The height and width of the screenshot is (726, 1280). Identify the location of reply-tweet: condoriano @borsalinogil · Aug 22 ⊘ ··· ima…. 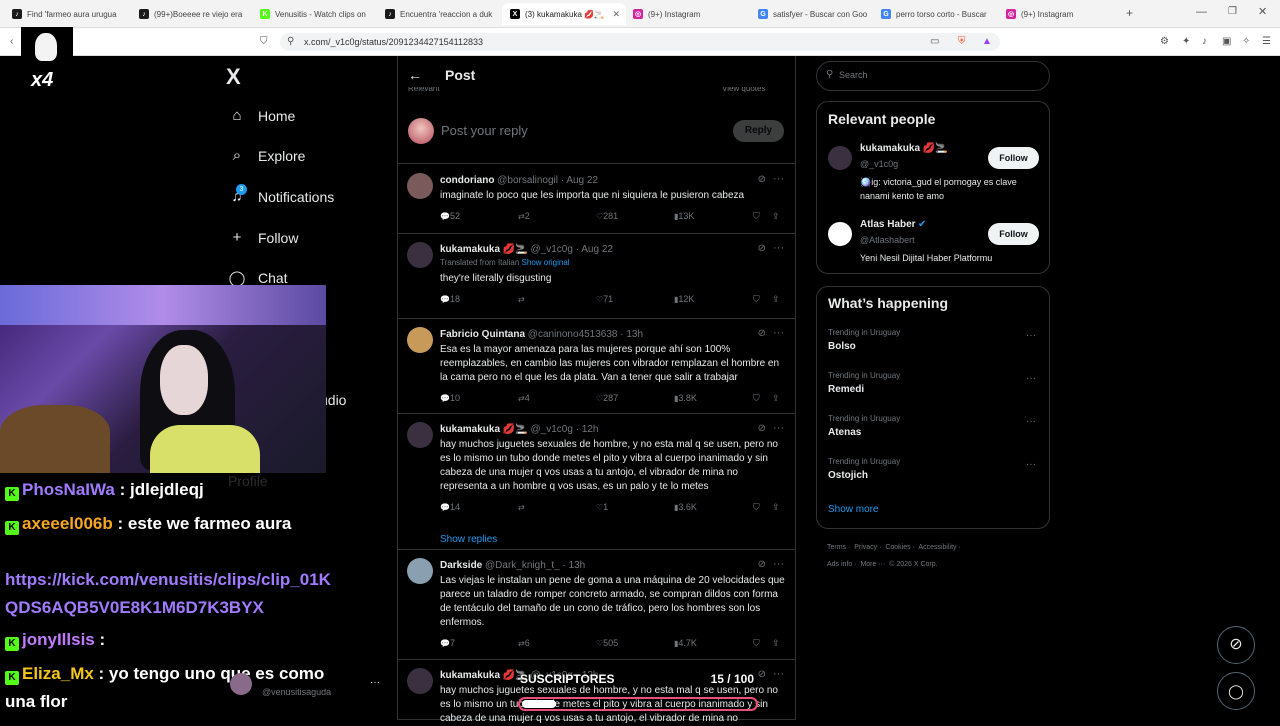
(596, 199).